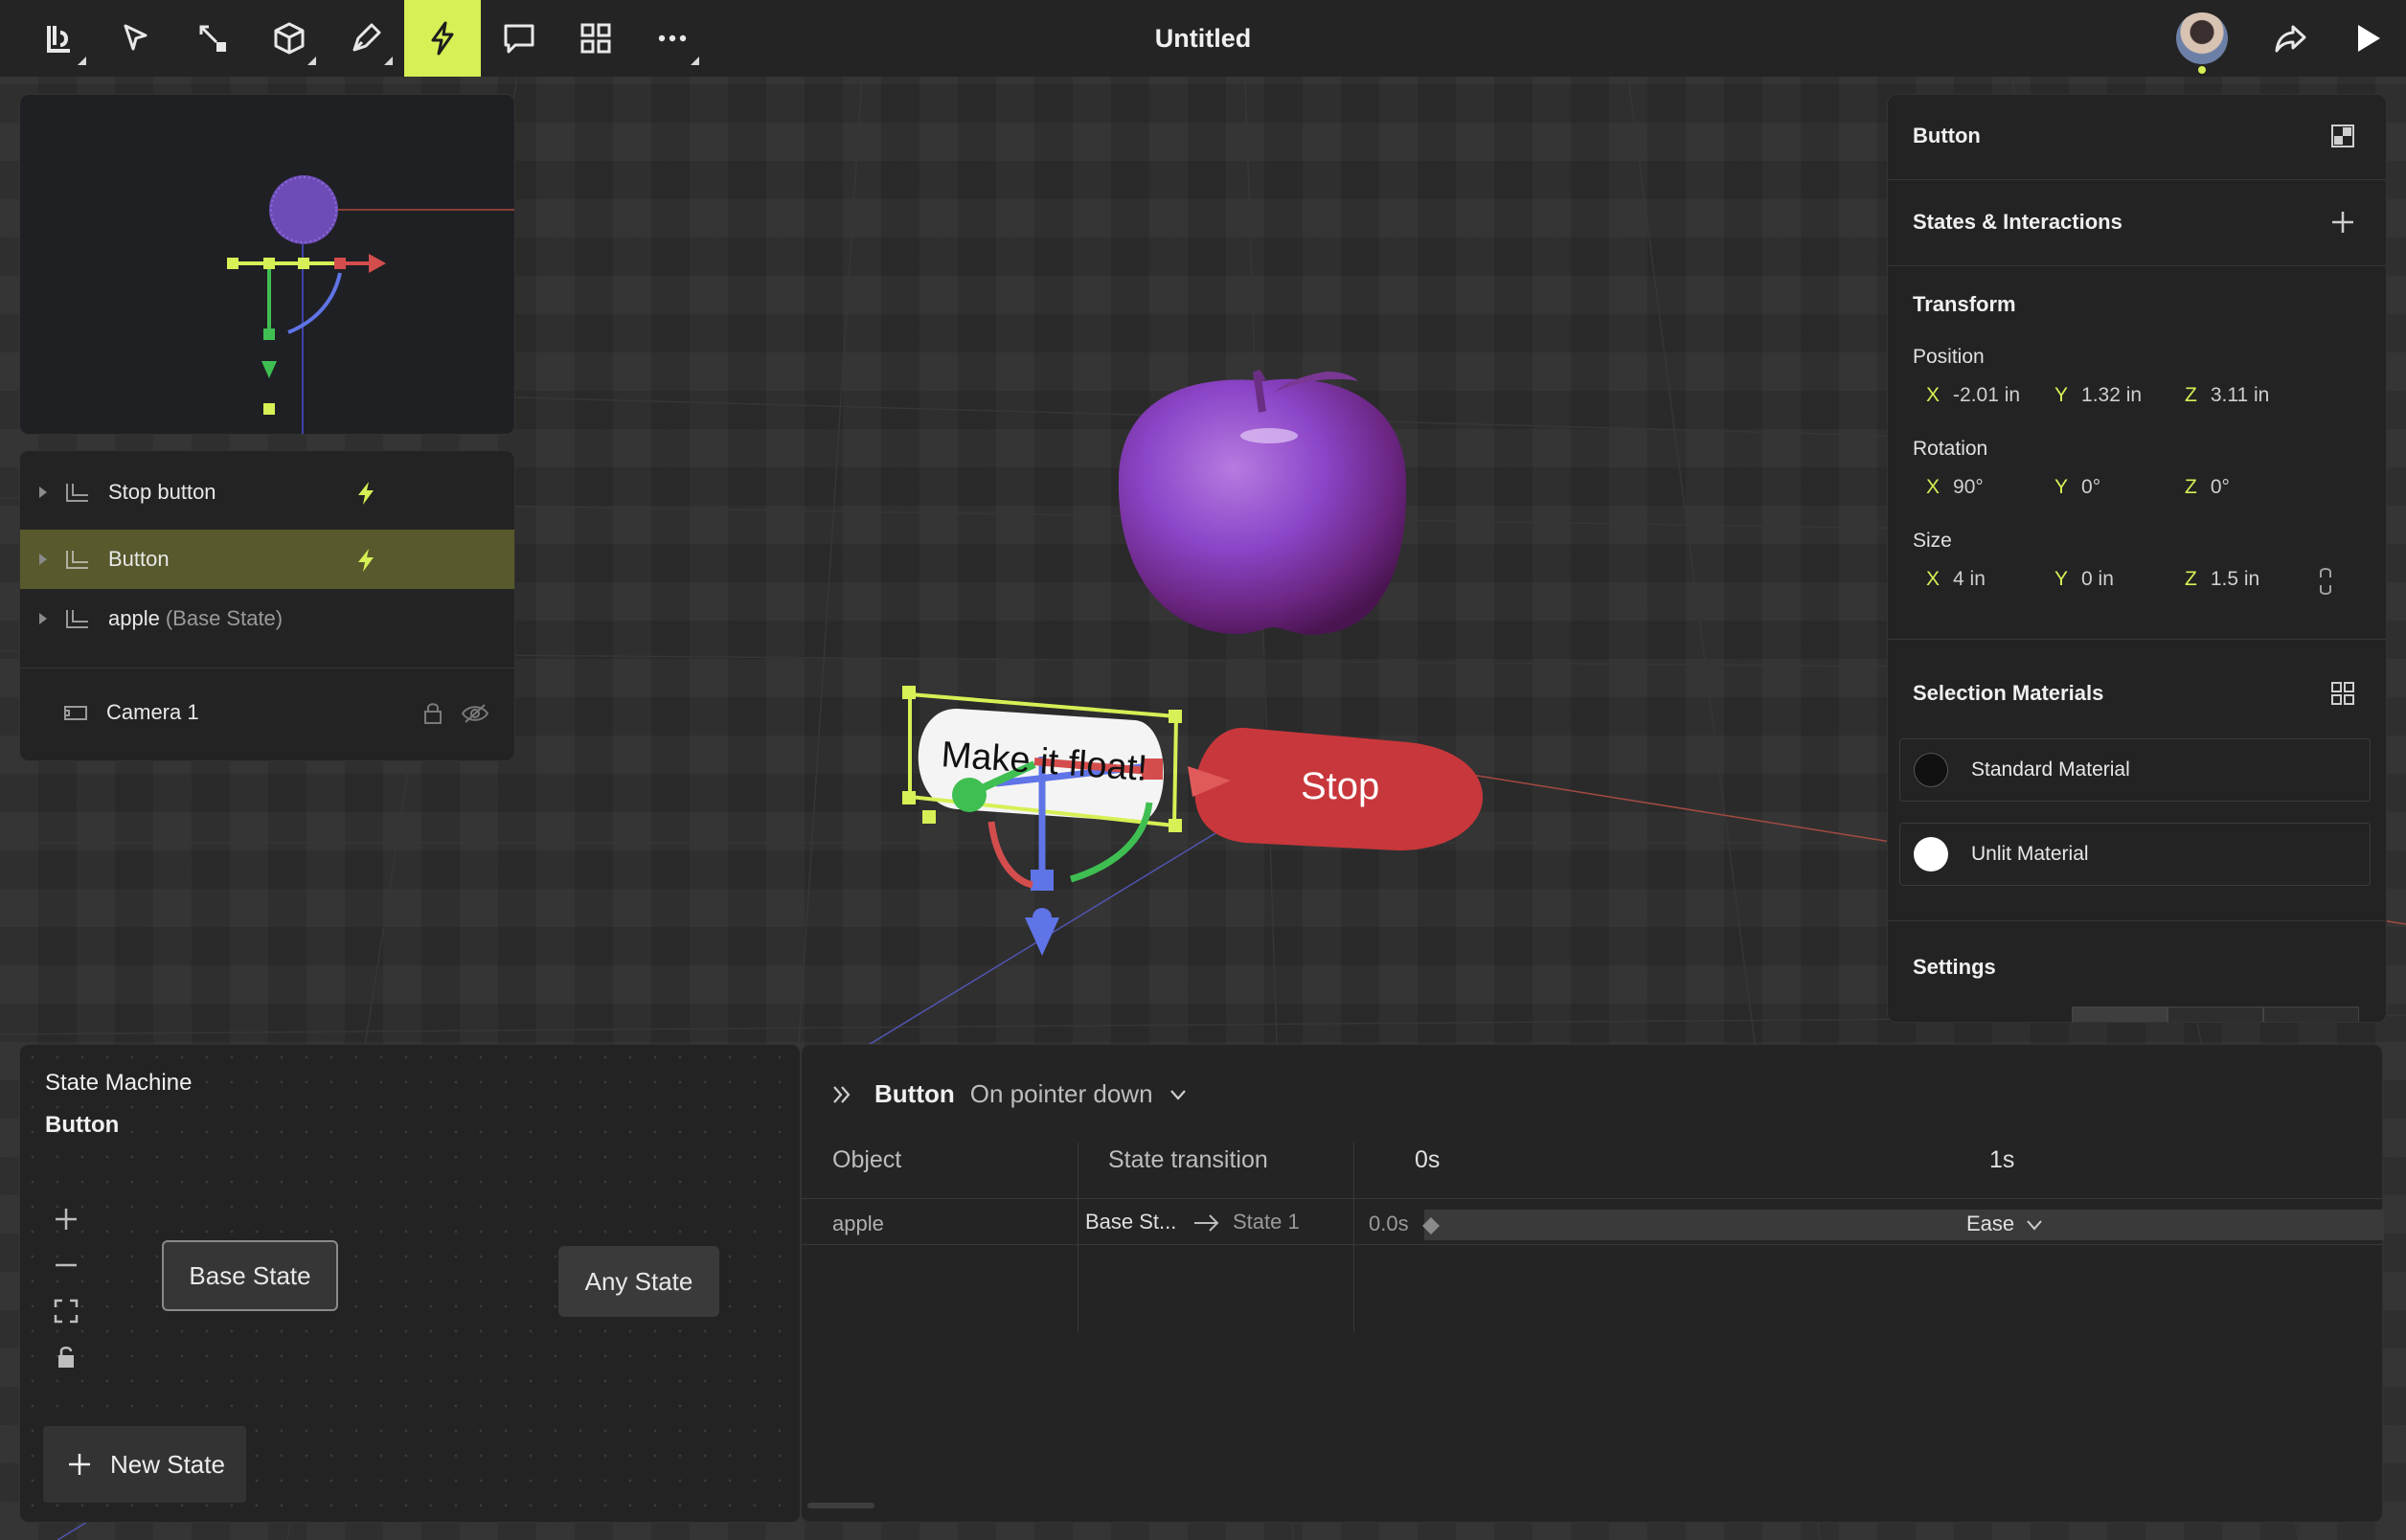 Image resolution: width=2406 pixels, height=1540 pixels. I want to click on keyframe-diamond-icon, so click(1430, 1225).